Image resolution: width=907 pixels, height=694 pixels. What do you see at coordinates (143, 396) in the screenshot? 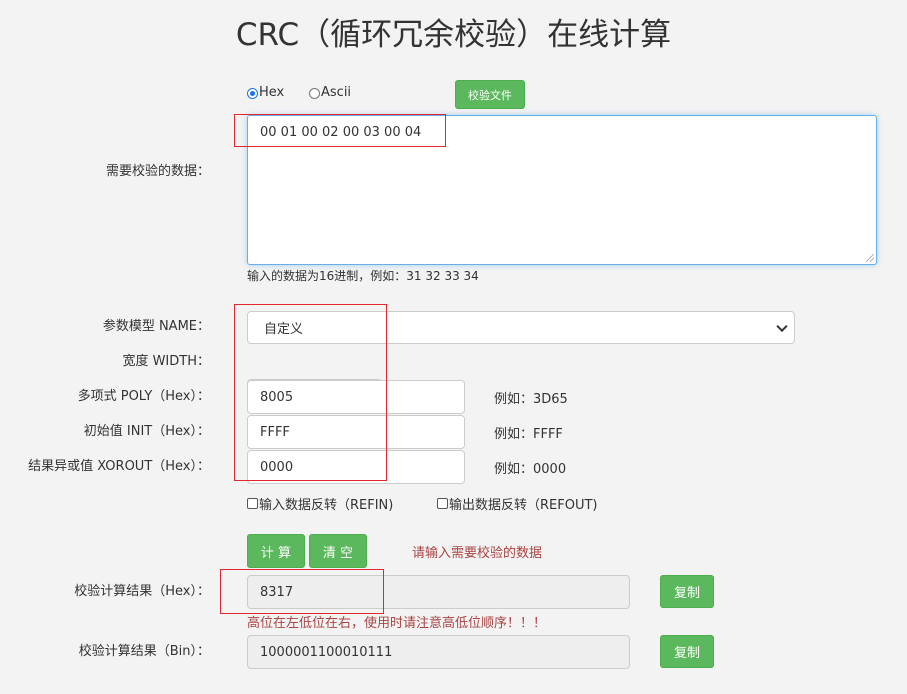
I see `poly-label: 多项式 POLY（Hex）：` at bounding box center [143, 396].